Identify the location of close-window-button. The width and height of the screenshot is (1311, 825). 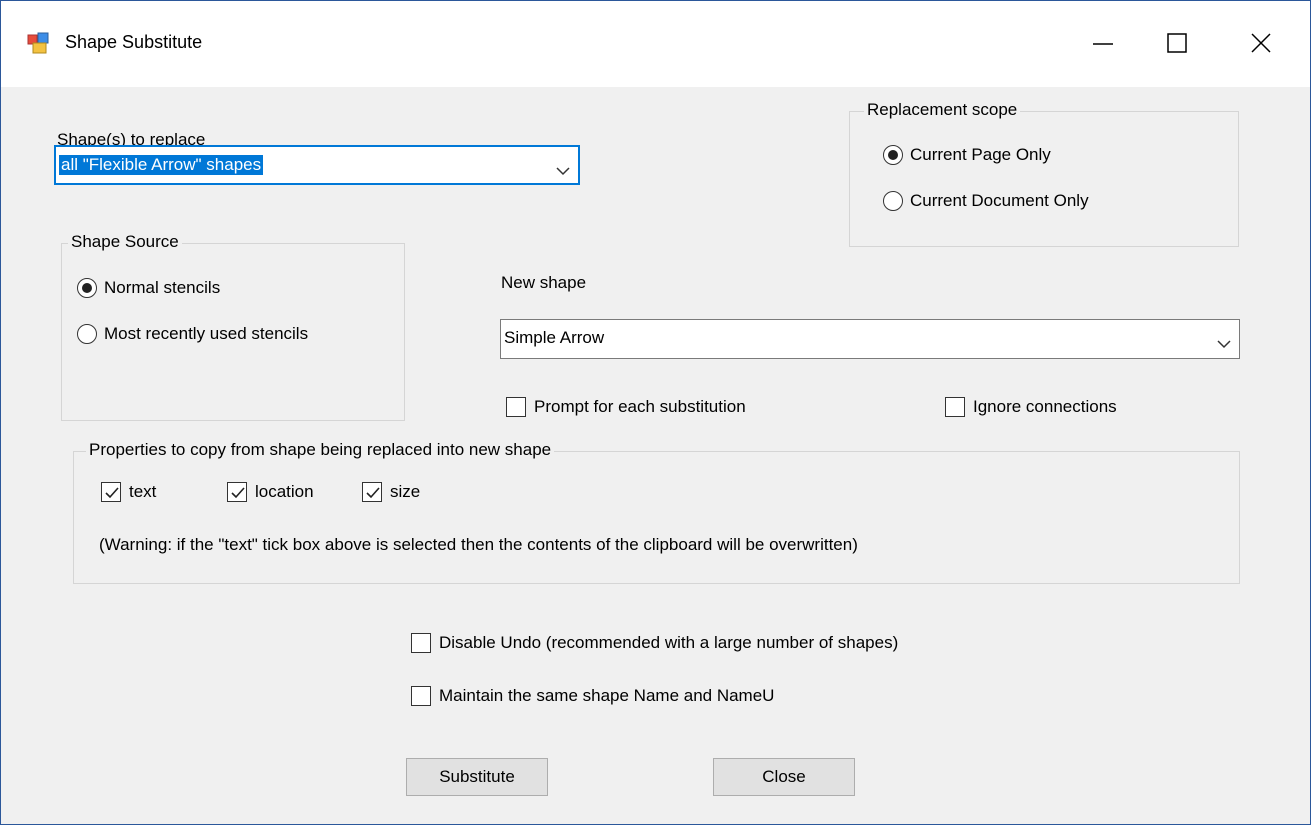
(1261, 43).